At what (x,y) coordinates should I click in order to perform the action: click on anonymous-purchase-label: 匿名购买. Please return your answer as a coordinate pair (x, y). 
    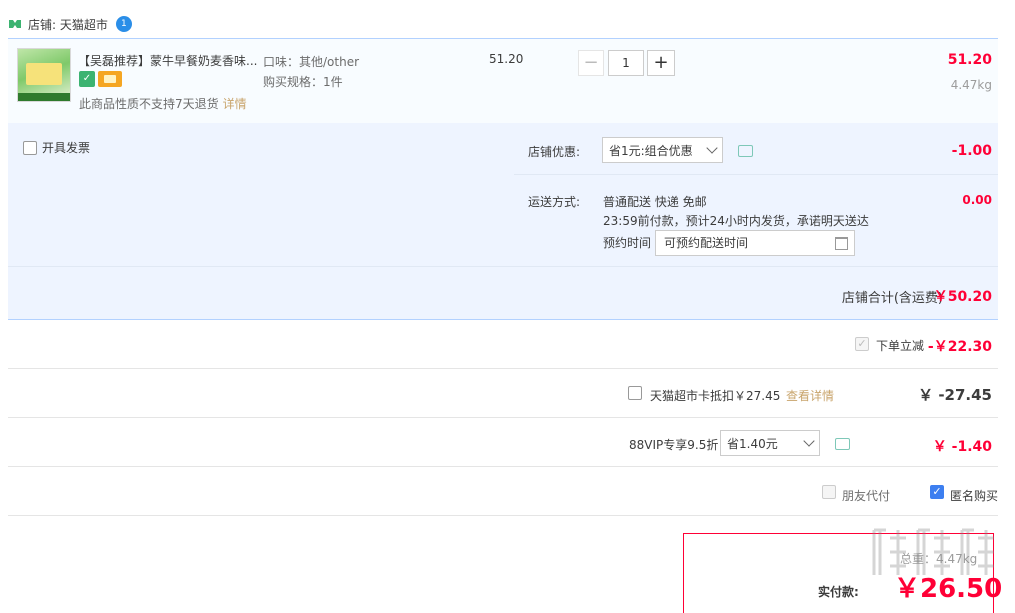
    Looking at the image, I should click on (974, 496).